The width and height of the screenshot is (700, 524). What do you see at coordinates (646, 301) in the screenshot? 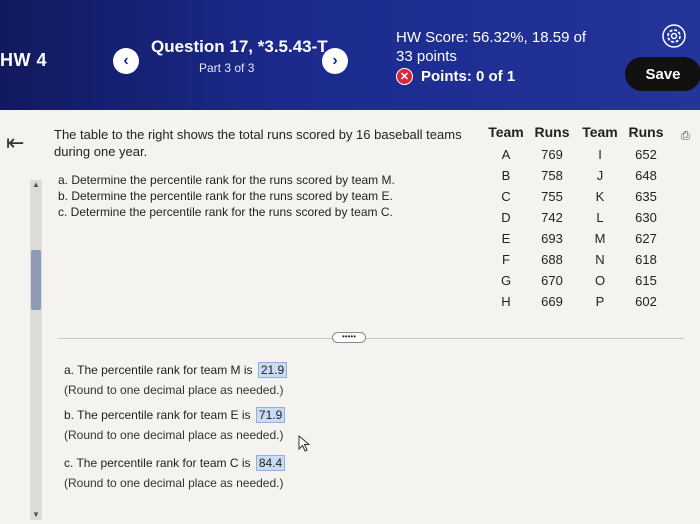
I see `table-cell: 602` at bounding box center [646, 301].